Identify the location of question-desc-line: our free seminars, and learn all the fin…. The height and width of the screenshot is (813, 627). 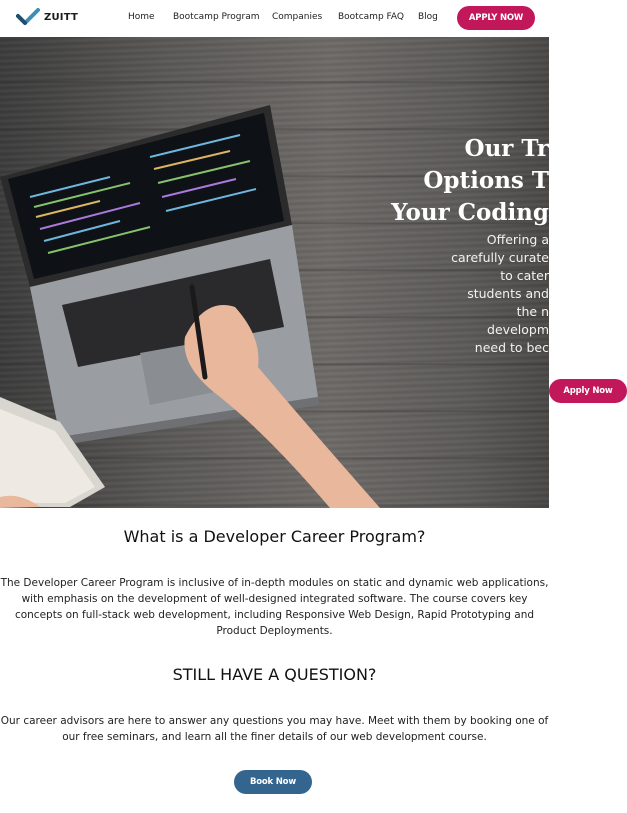
(274, 737).